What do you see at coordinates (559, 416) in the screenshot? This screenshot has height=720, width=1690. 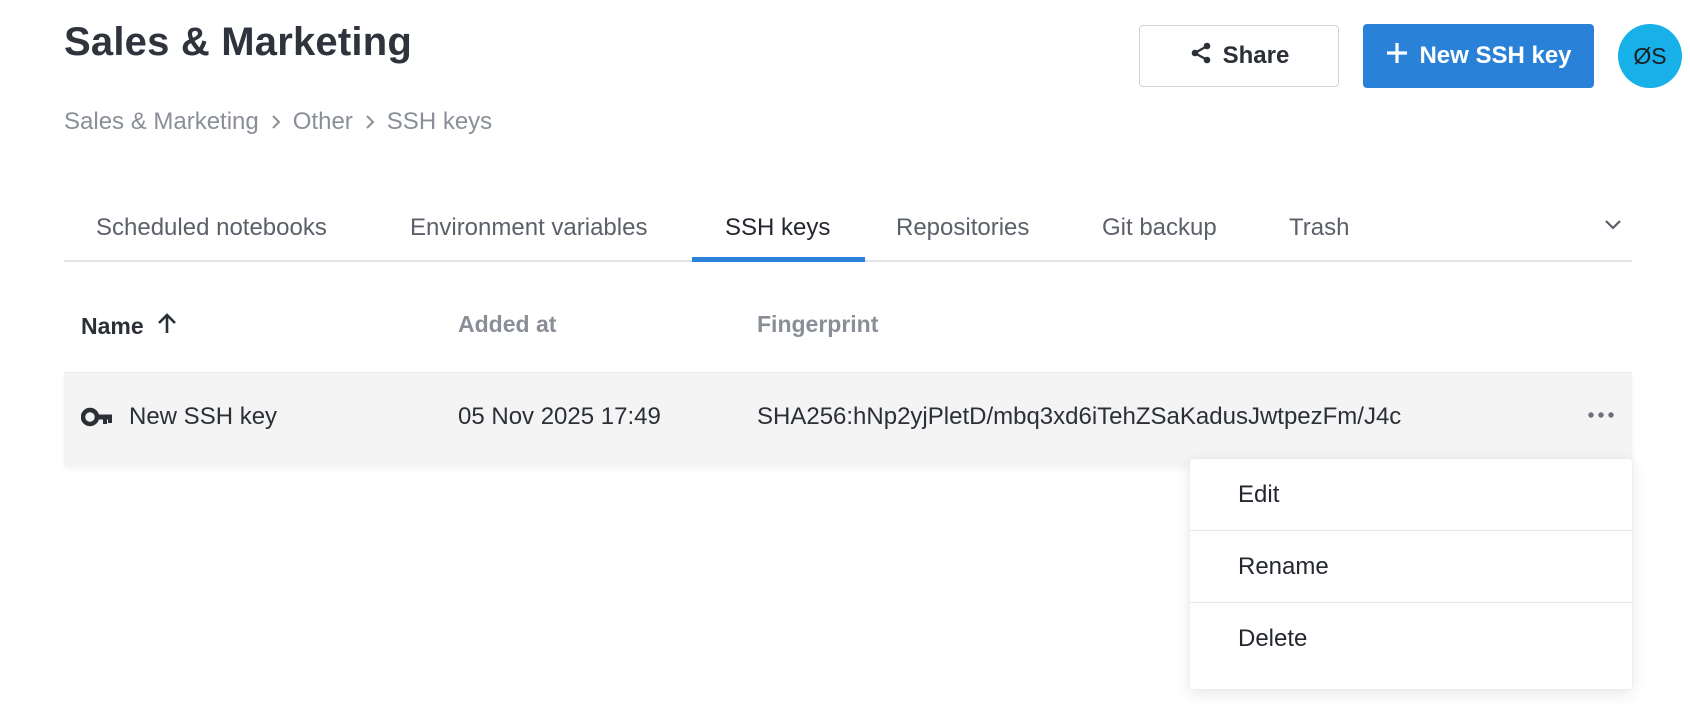 I see `ssh-key-added-at: 05 Nov 2025 17:49` at bounding box center [559, 416].